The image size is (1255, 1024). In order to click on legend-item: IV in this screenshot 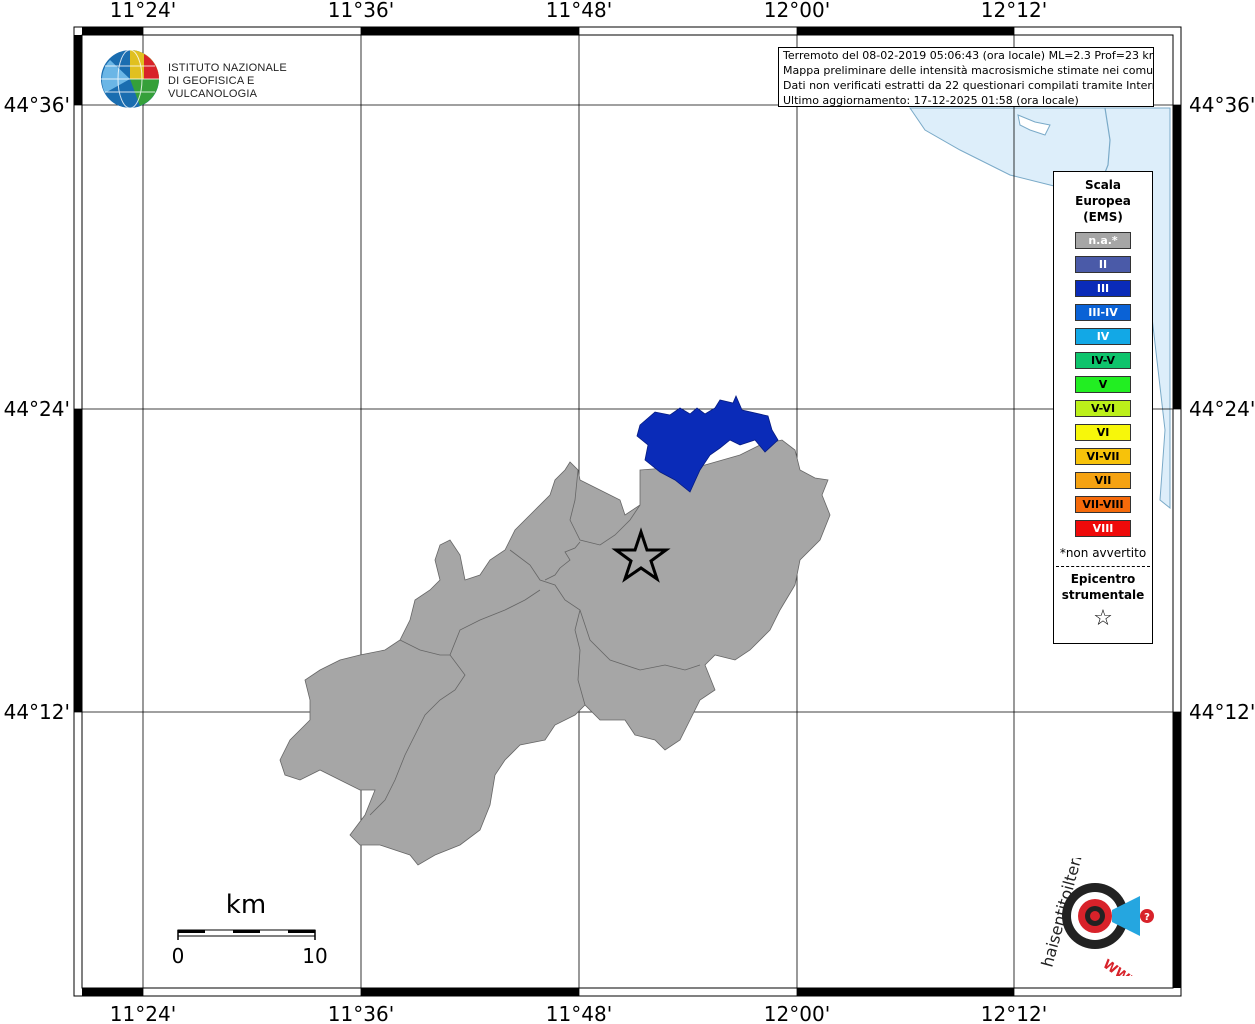, I will do `click(1103, 336)`.